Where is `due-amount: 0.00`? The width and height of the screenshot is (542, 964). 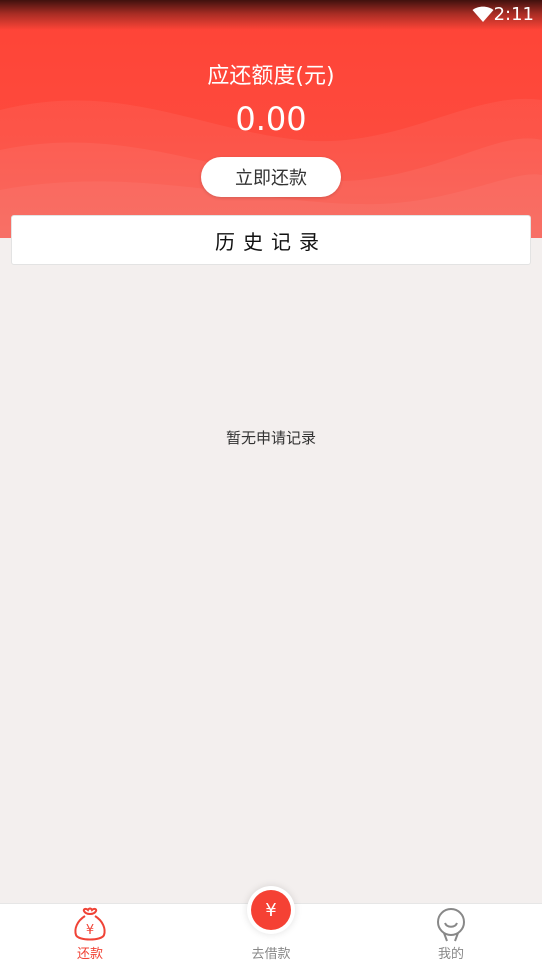
due-amount: 0.00 is located at coordinates (271, 119).